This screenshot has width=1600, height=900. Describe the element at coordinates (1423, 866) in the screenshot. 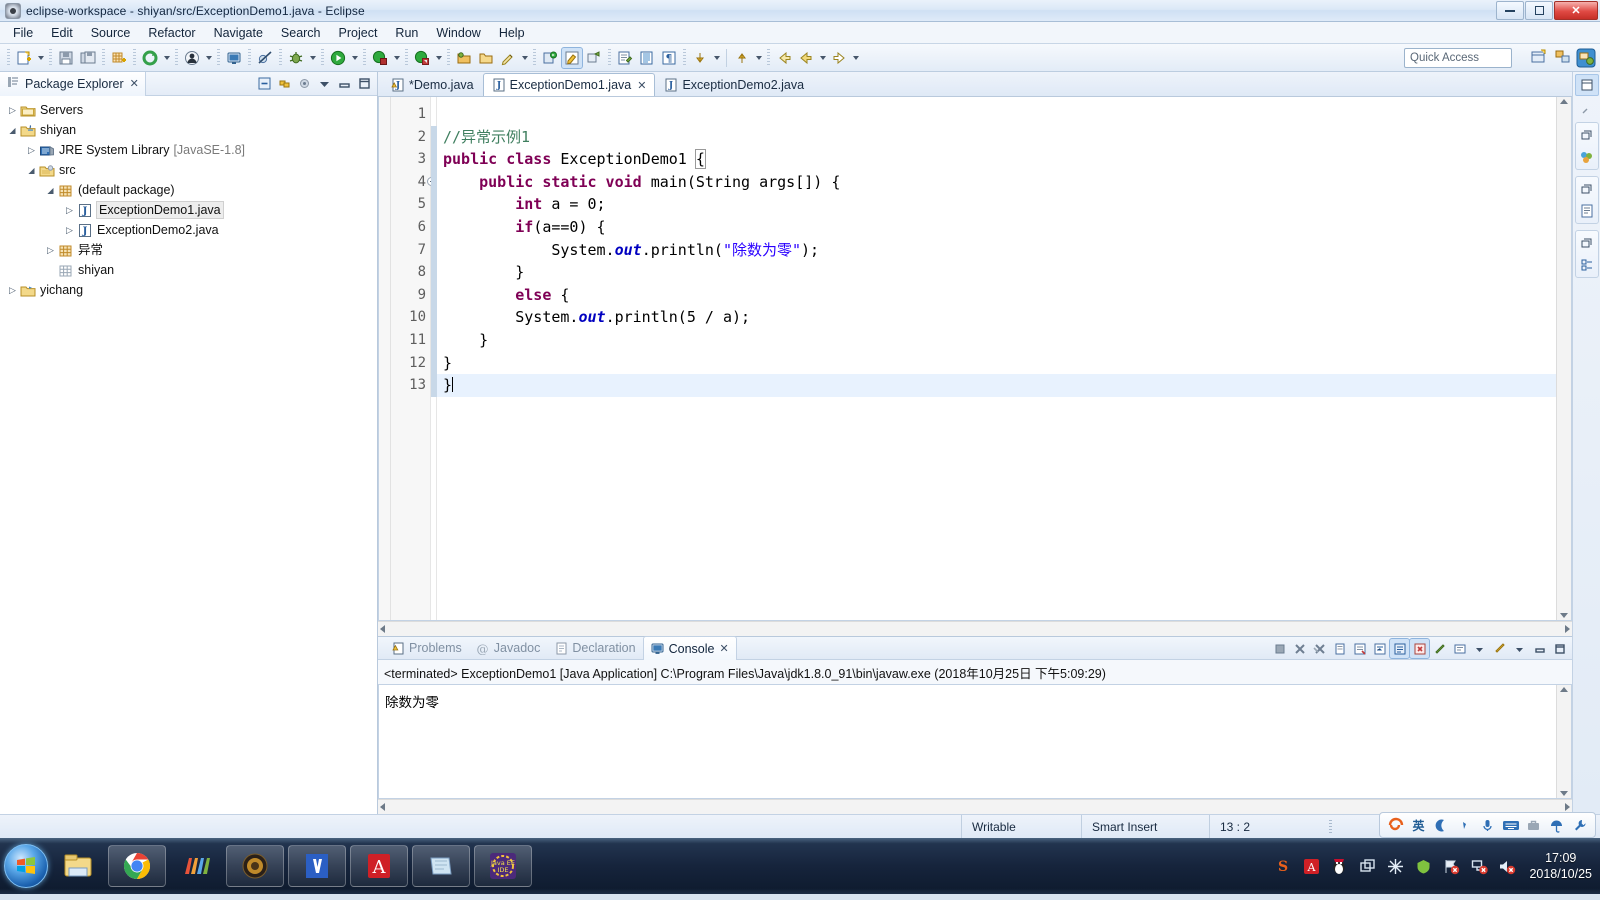

I see `green-shield-icon` at that location.